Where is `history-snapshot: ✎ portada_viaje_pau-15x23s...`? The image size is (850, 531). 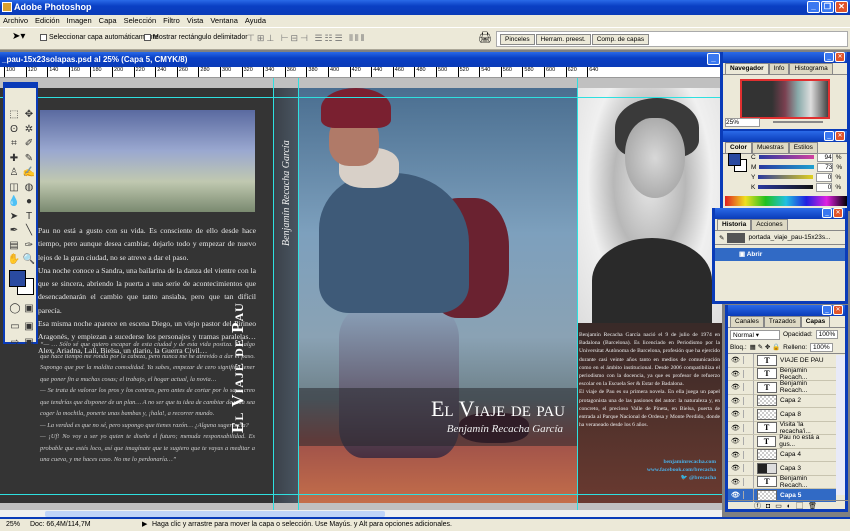
history-snapshot: ✎ portada_viaje_pau-15x23s... is located at coordinates (780, 238).